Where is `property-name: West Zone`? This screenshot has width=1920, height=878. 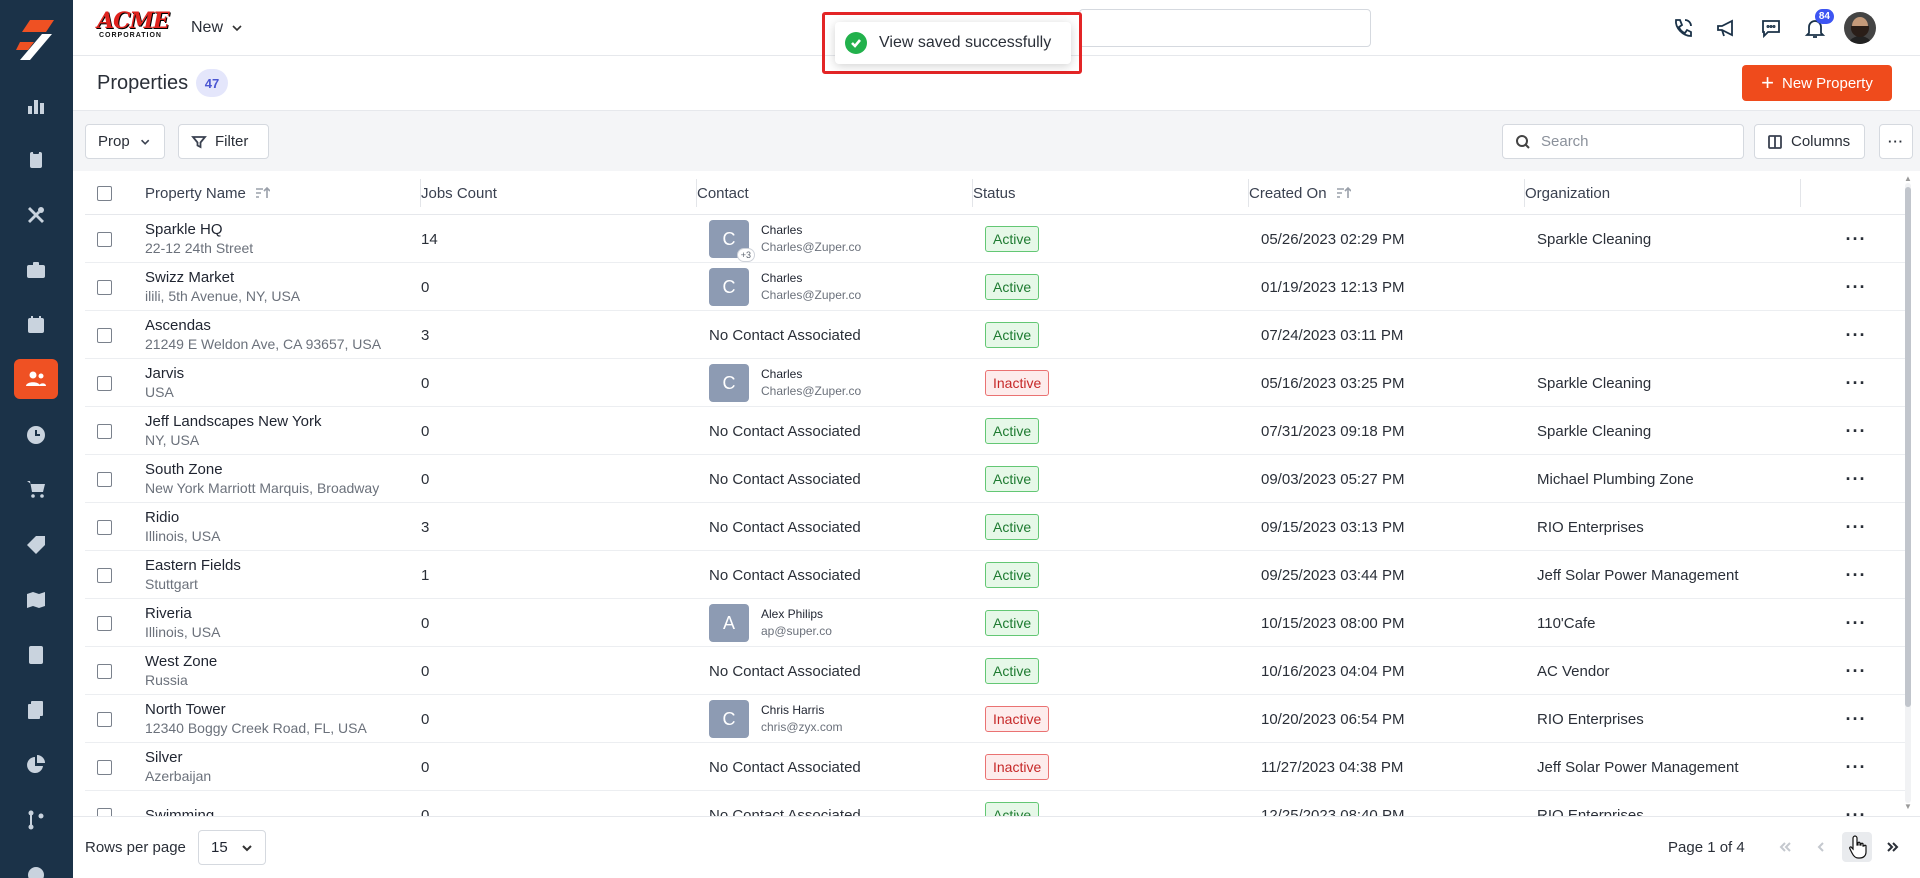
property-name: West Zone is located at coordinates (181, 661).